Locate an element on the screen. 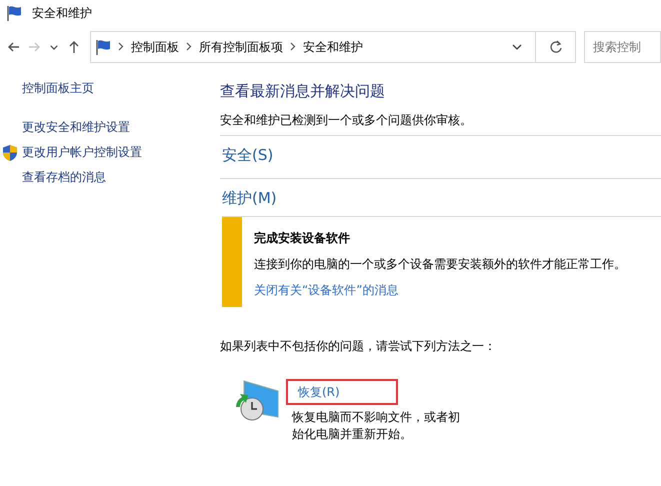  window-title: 安全和维护 is located at coordinates (62, 13).